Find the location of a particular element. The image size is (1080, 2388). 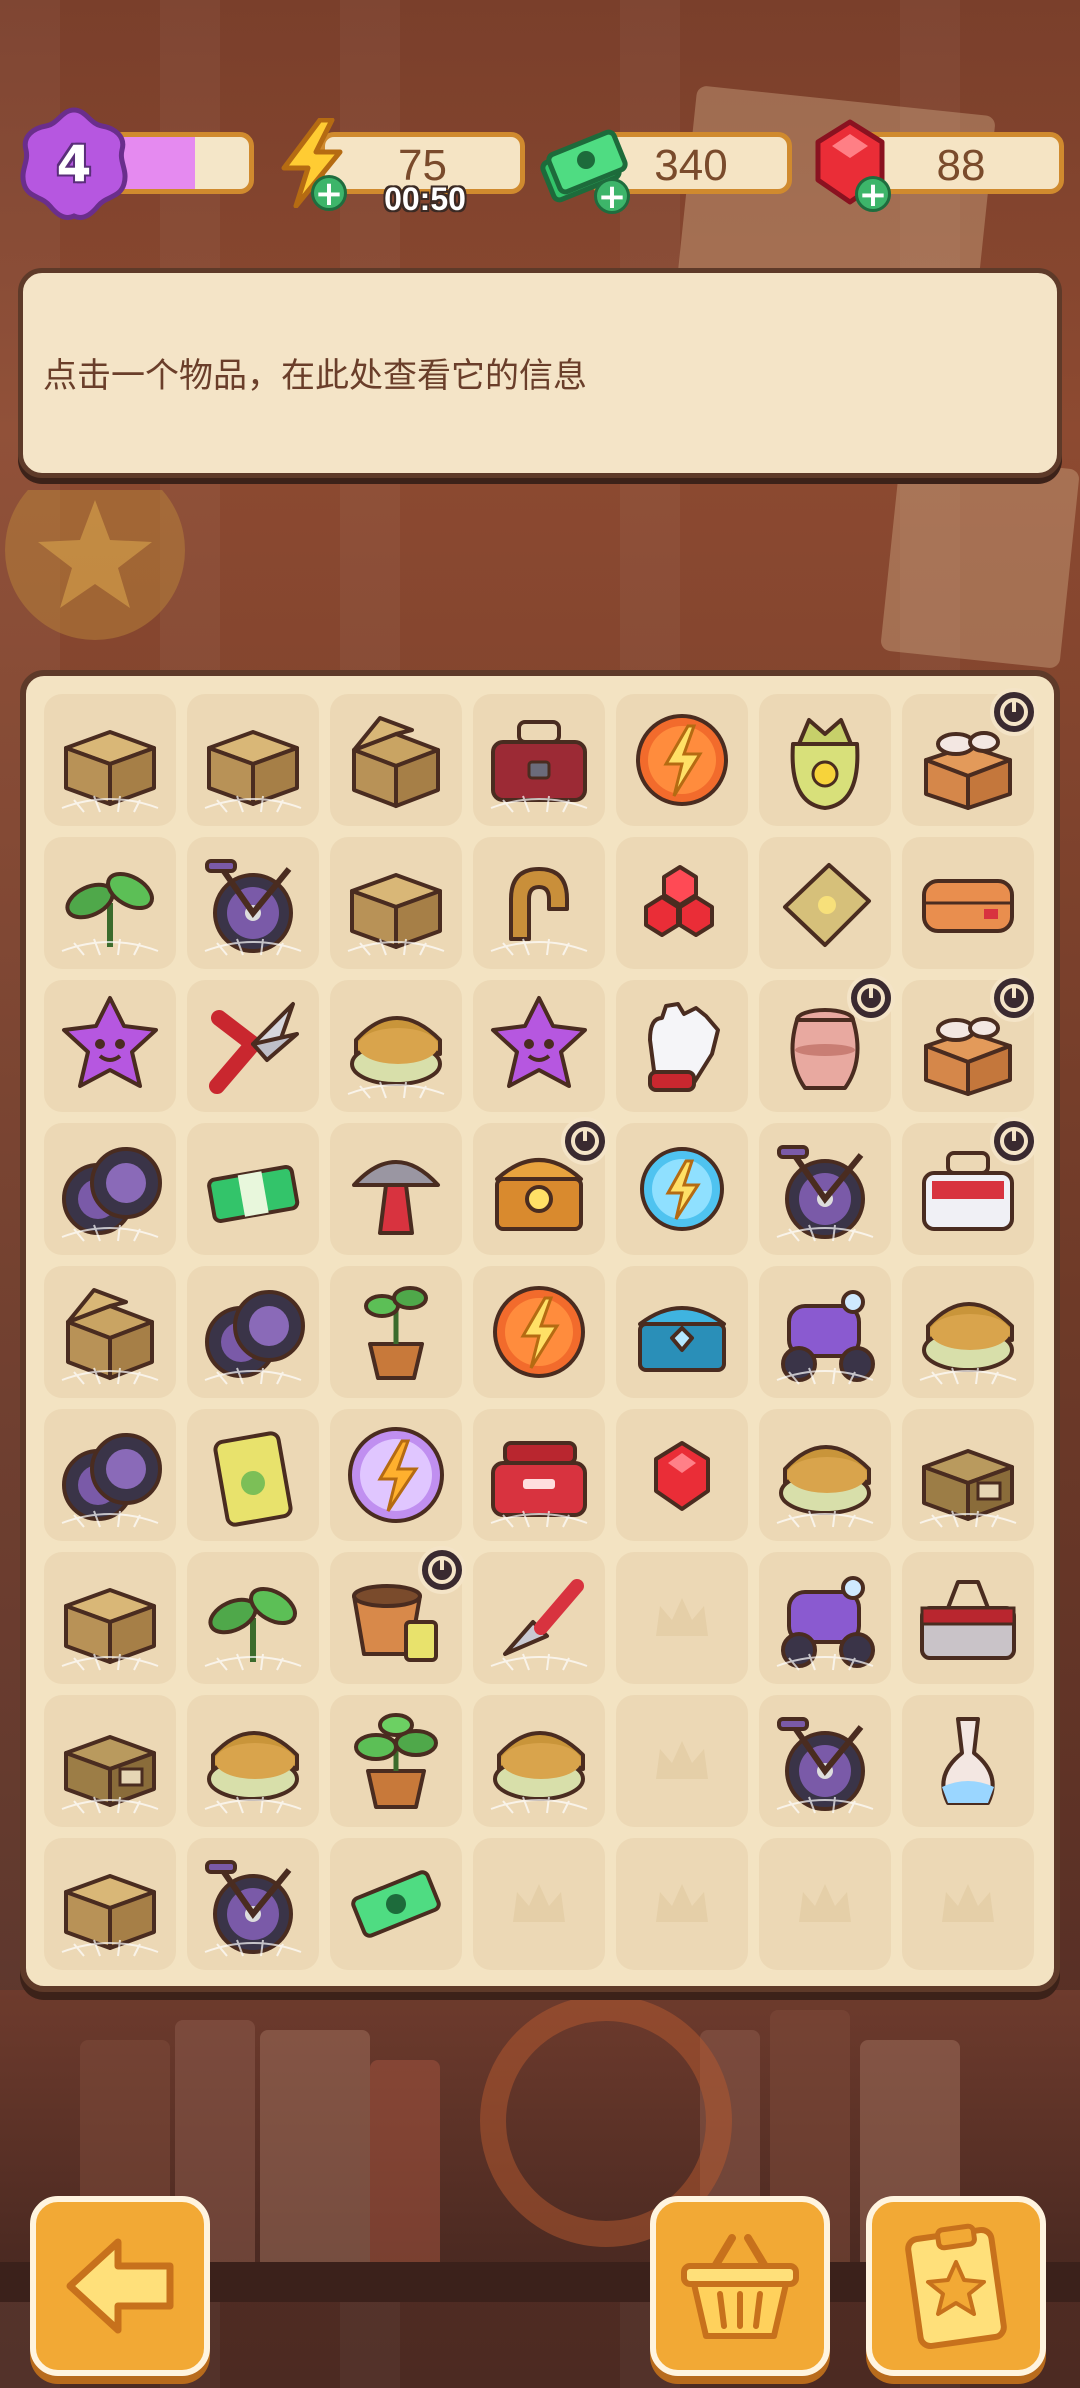

vase-icon is located at coordinates (968, 1761).